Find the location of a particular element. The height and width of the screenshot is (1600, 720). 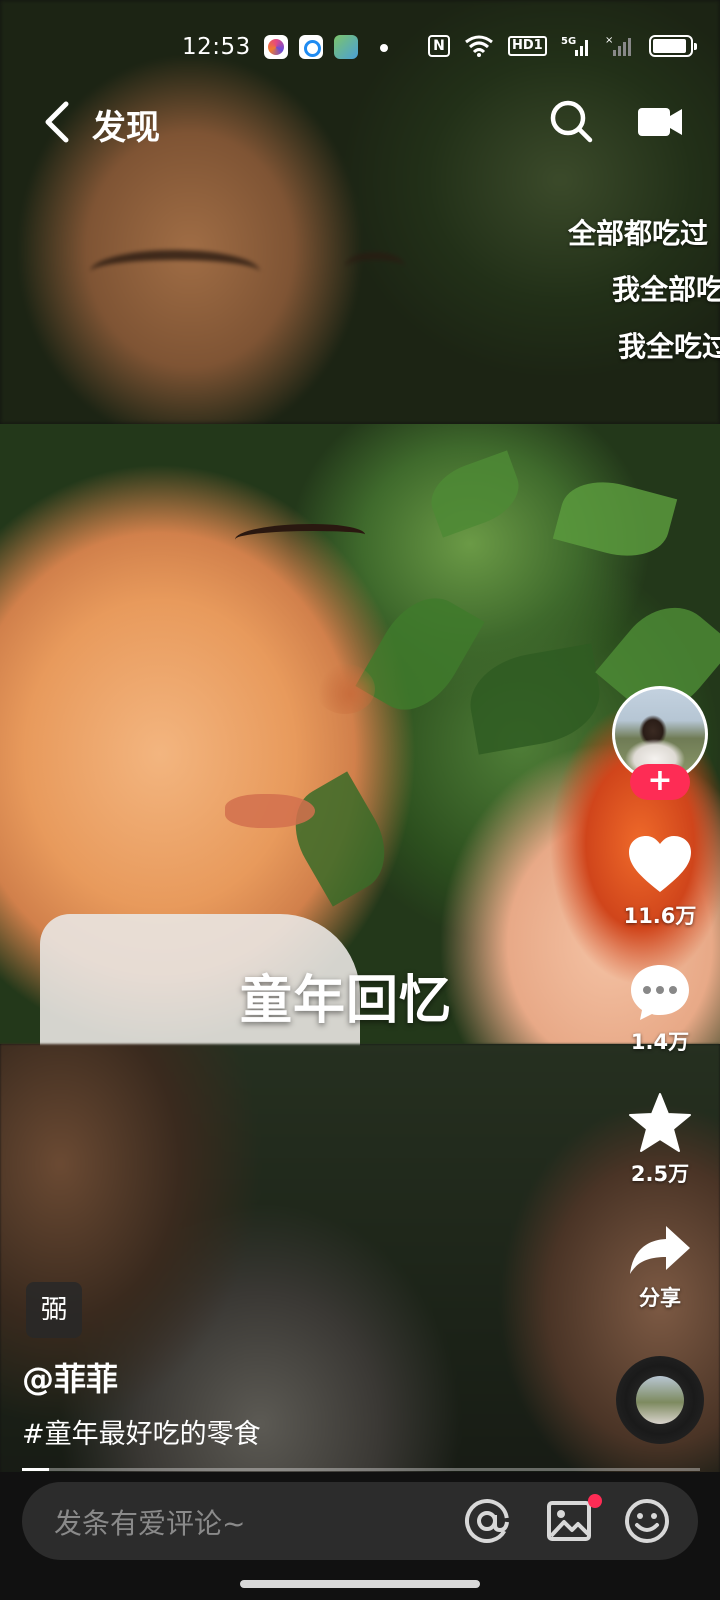

page-title: 发现 is located at coordinates (126, 128).